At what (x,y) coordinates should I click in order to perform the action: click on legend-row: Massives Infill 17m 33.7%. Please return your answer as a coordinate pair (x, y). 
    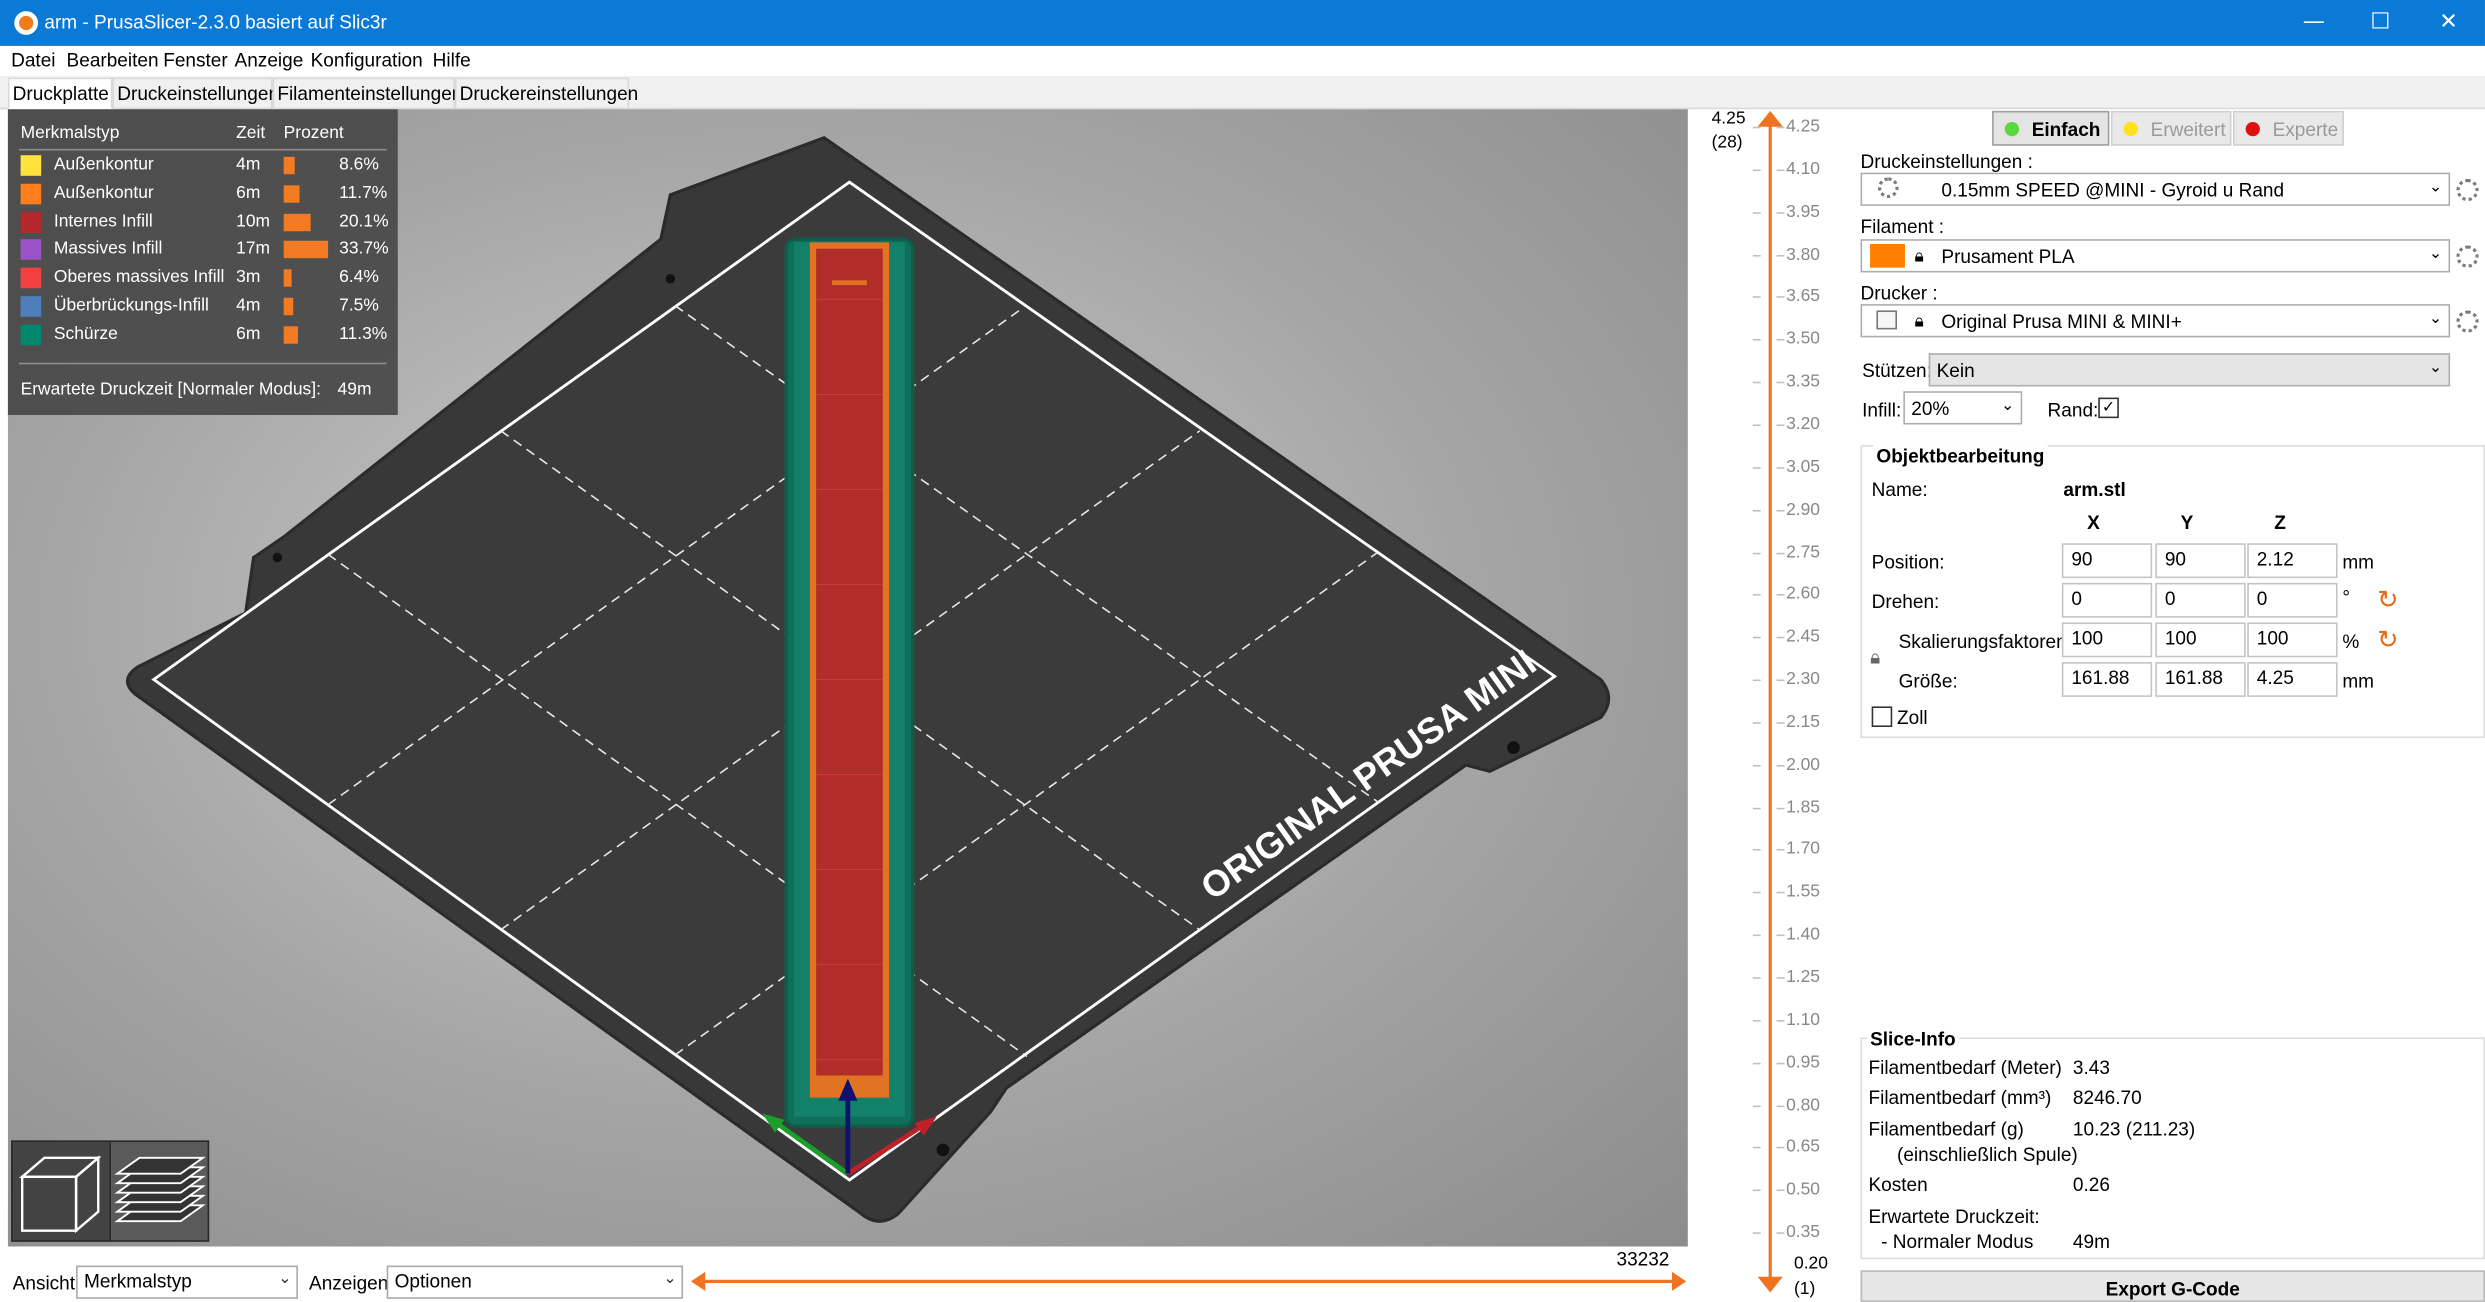
    Looking at the image, I should click on (203, 251).